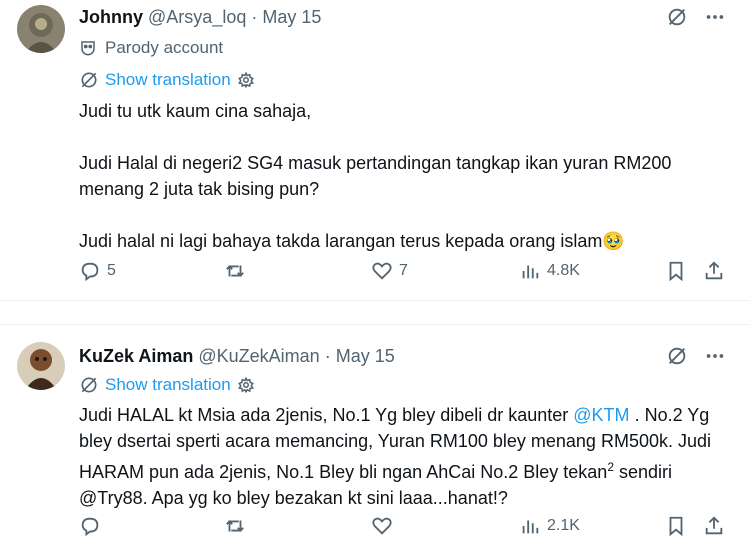 Image resolution: width=750 pixels, height=554 pixels. What do you see at coordinates (601, 415) in the screenshot?
I see `mention-link: @KTM` at bounding box center [601, 415].